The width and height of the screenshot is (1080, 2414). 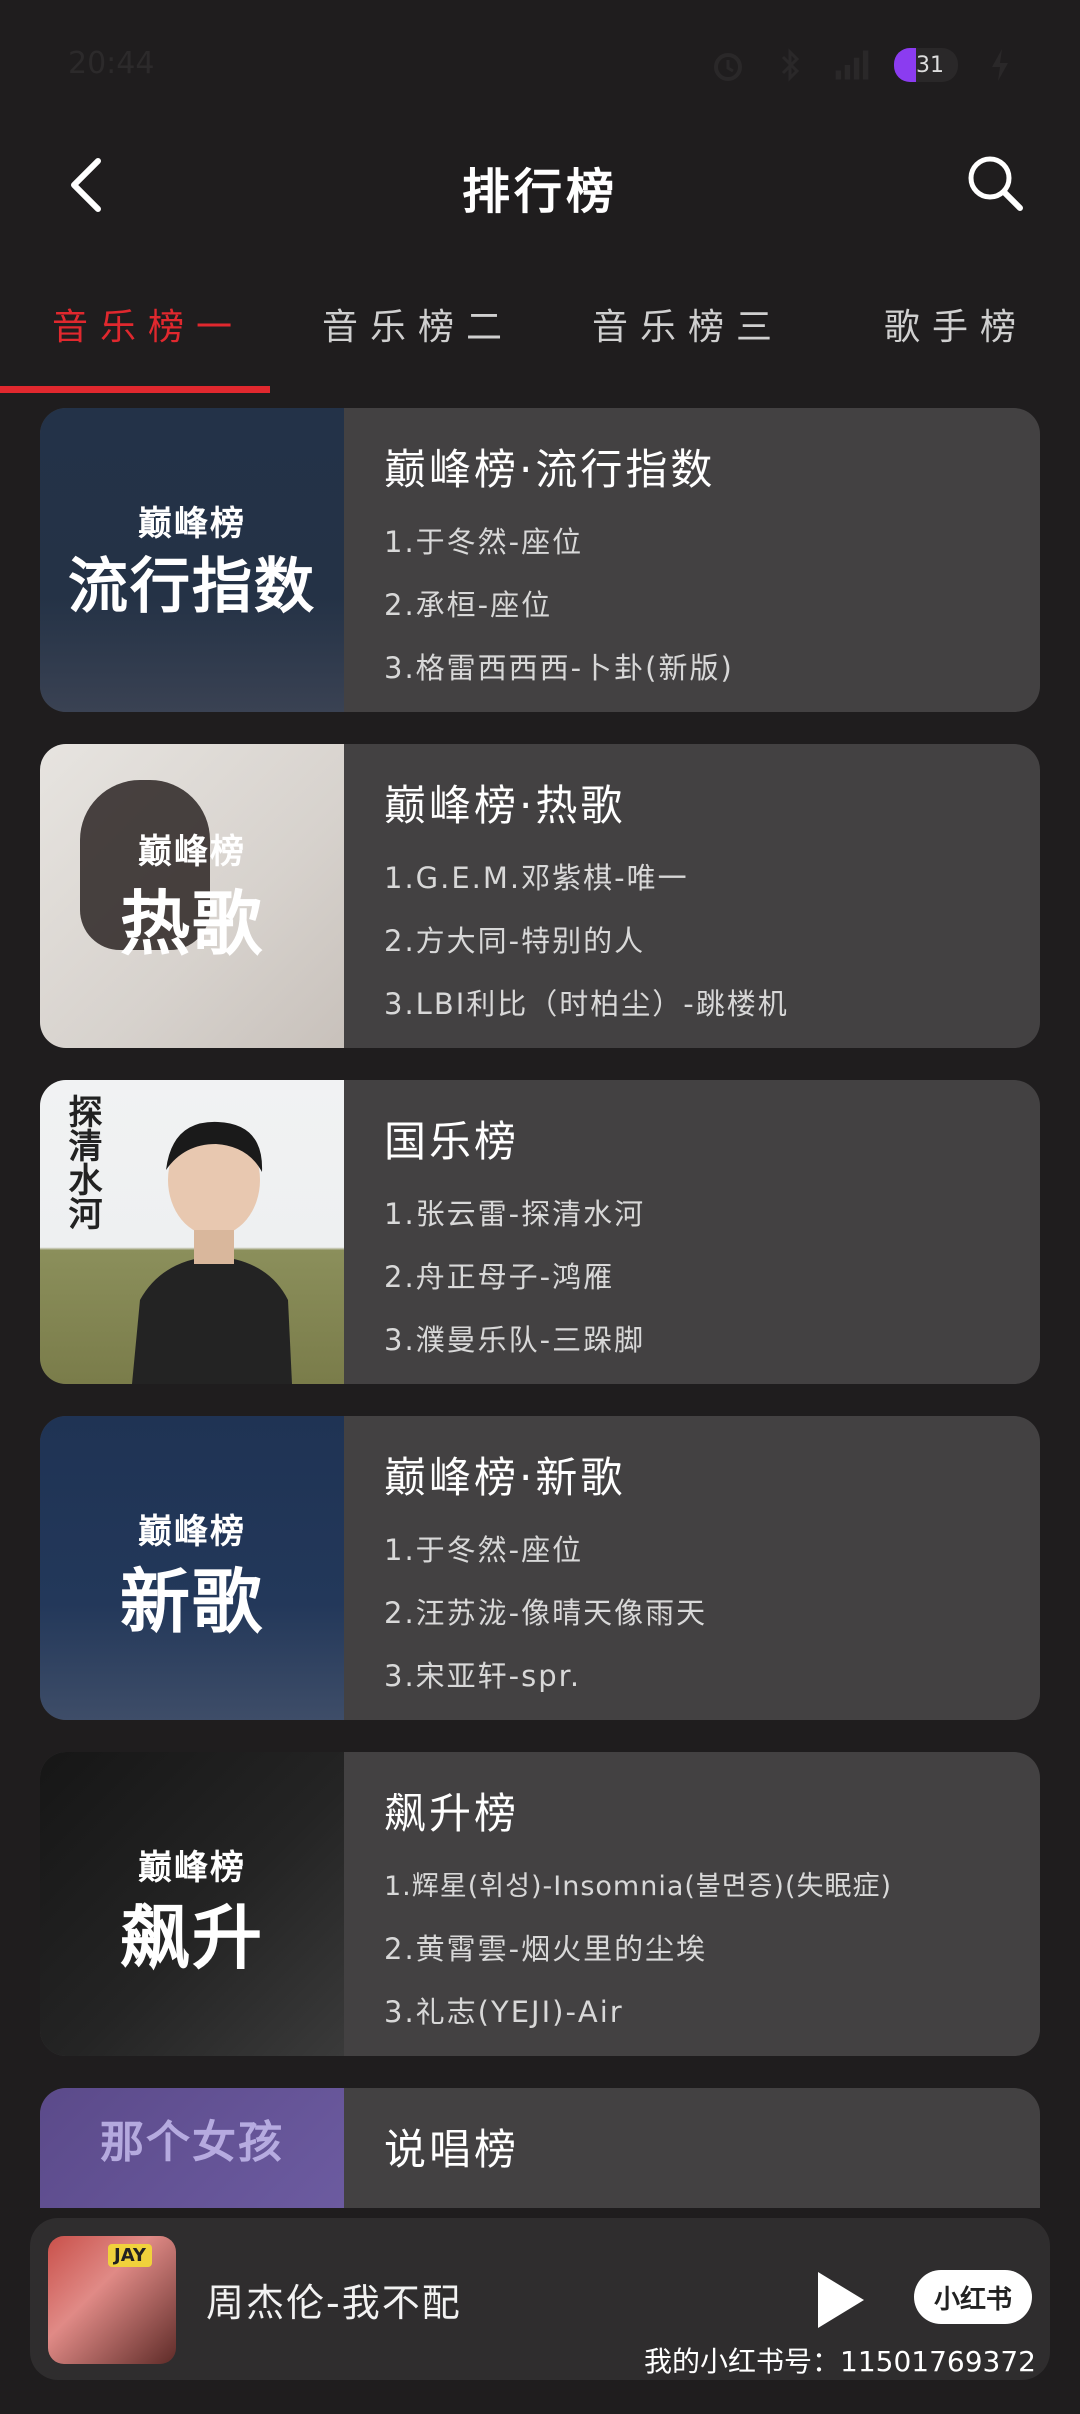 I want to click on chart-song: 3.LBI利比（时柏尘）-跳楼机, so click(x=586, y=1004).